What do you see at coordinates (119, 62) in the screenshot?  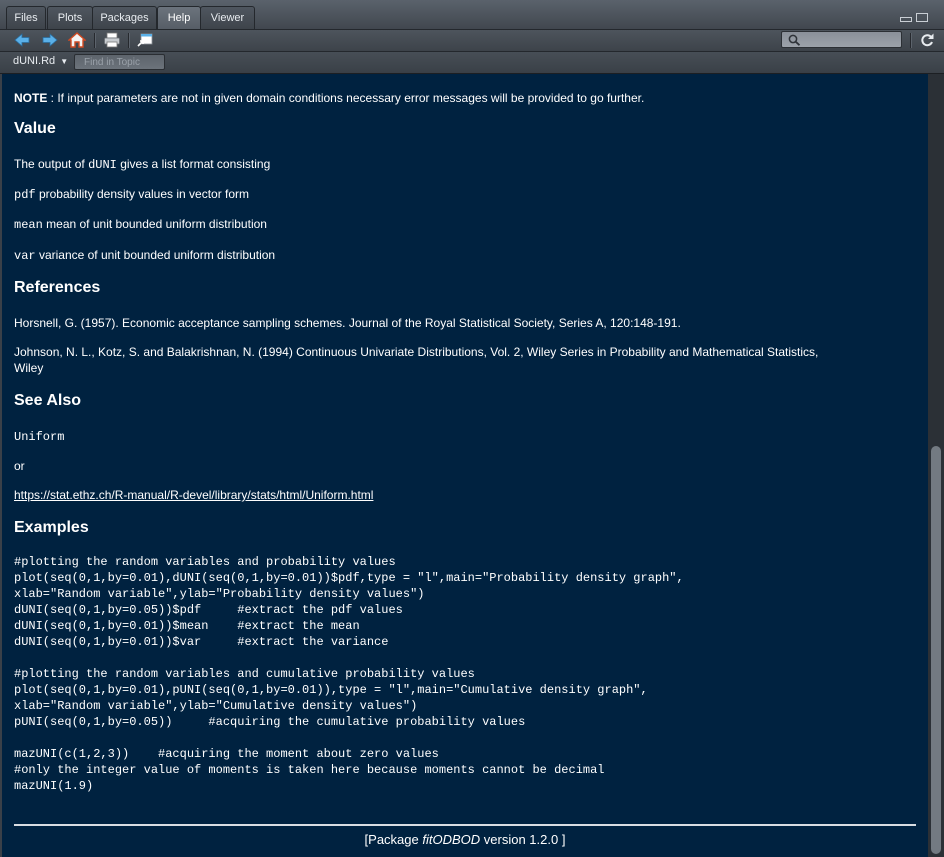 I see `find-in-topic-input: Find in Topic` at bounding box center [119, 62].